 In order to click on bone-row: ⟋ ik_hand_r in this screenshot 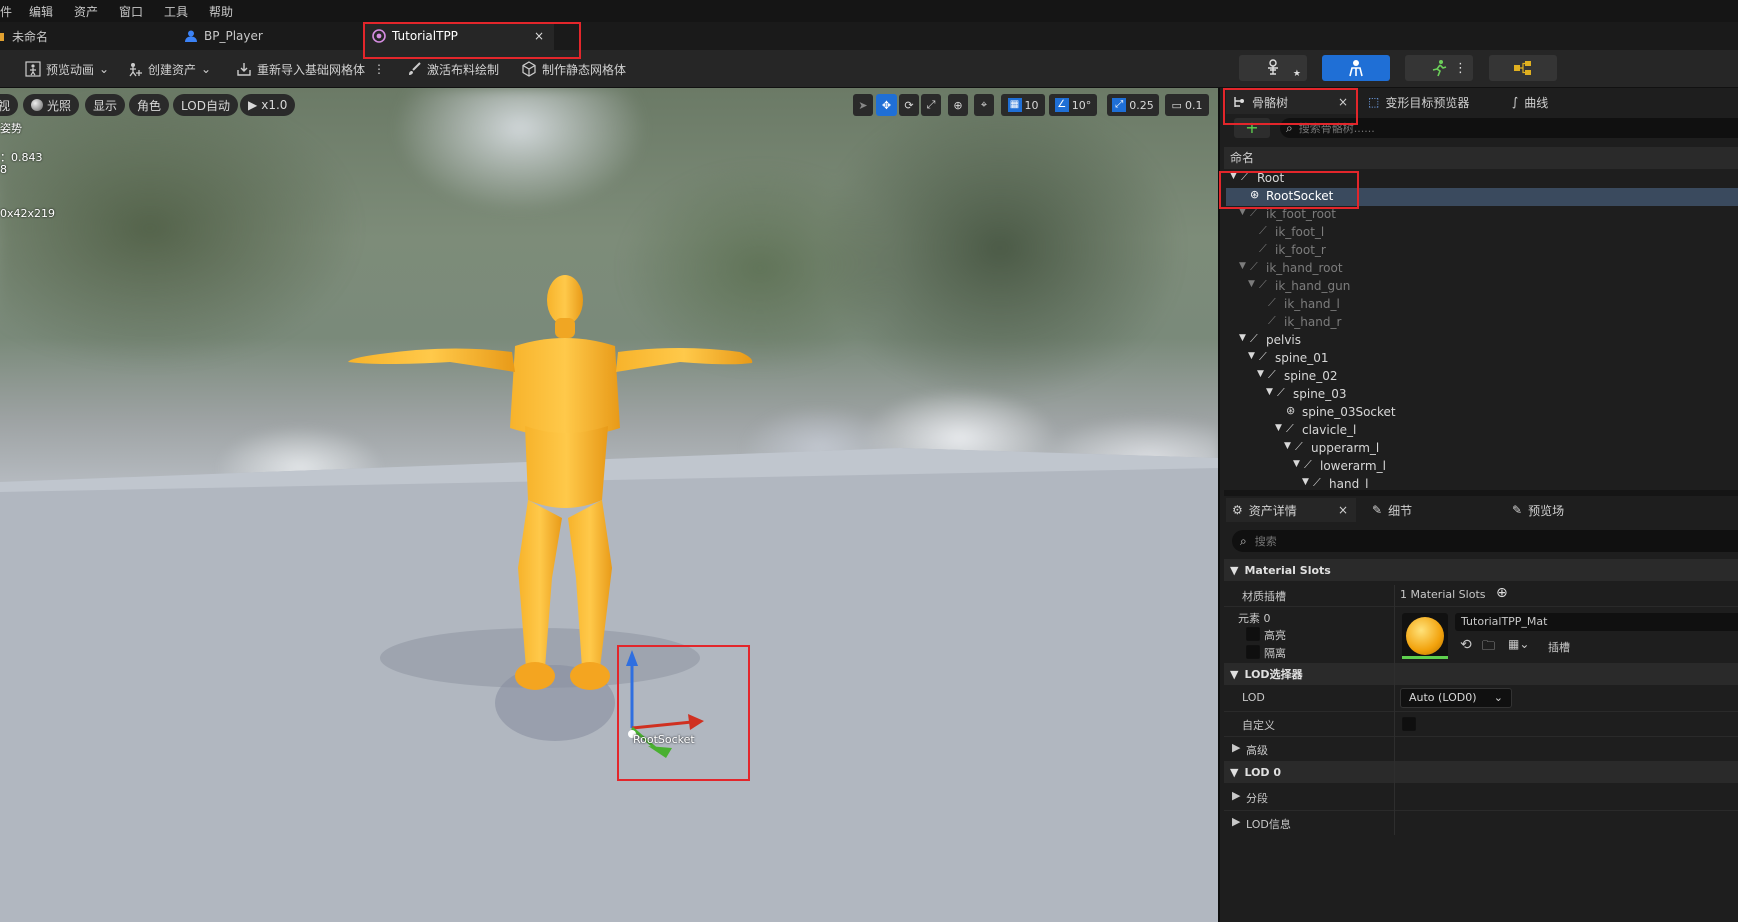, I will do `click(1482, 323)`.